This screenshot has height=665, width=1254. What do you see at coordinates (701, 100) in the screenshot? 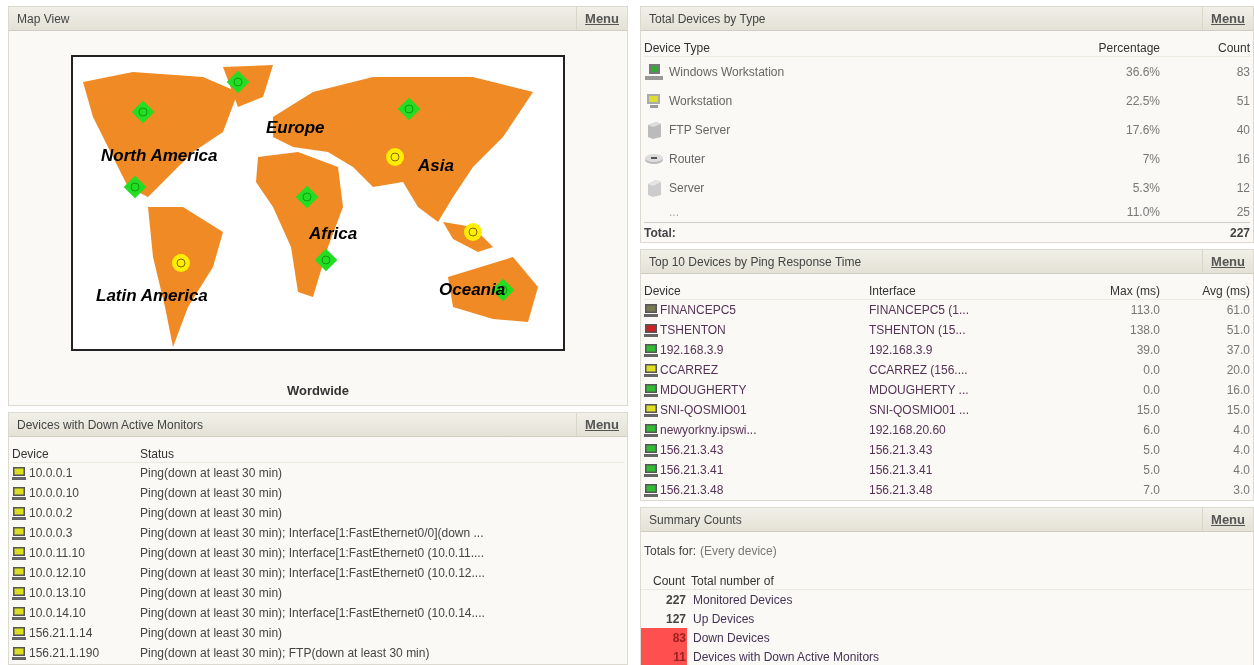
I see `device-type-link: Workstation` at bounding box center [701, 100].